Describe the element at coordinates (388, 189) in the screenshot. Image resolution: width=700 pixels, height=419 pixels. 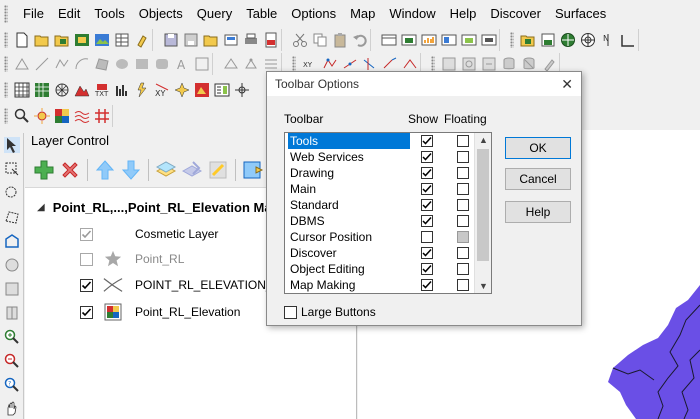
I see `toolbar-list-row: Main` at that location.